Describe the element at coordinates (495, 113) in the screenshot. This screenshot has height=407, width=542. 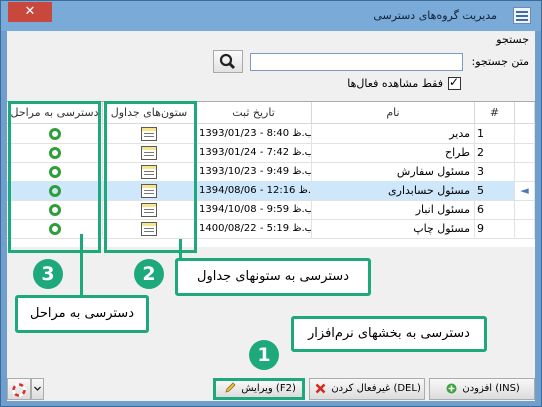
I see `column-header-index: #` at that location.